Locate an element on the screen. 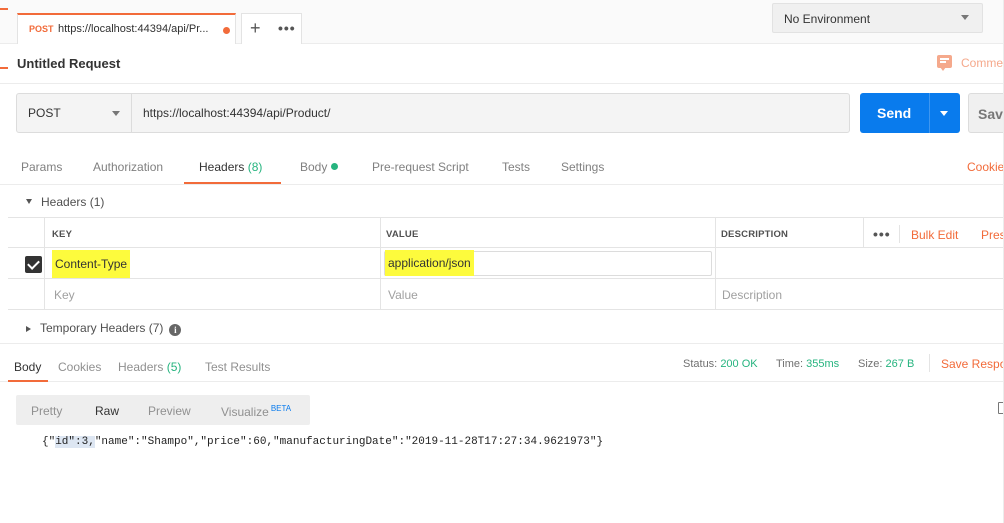  caret-down-icon is located at coordinates (29, 201).